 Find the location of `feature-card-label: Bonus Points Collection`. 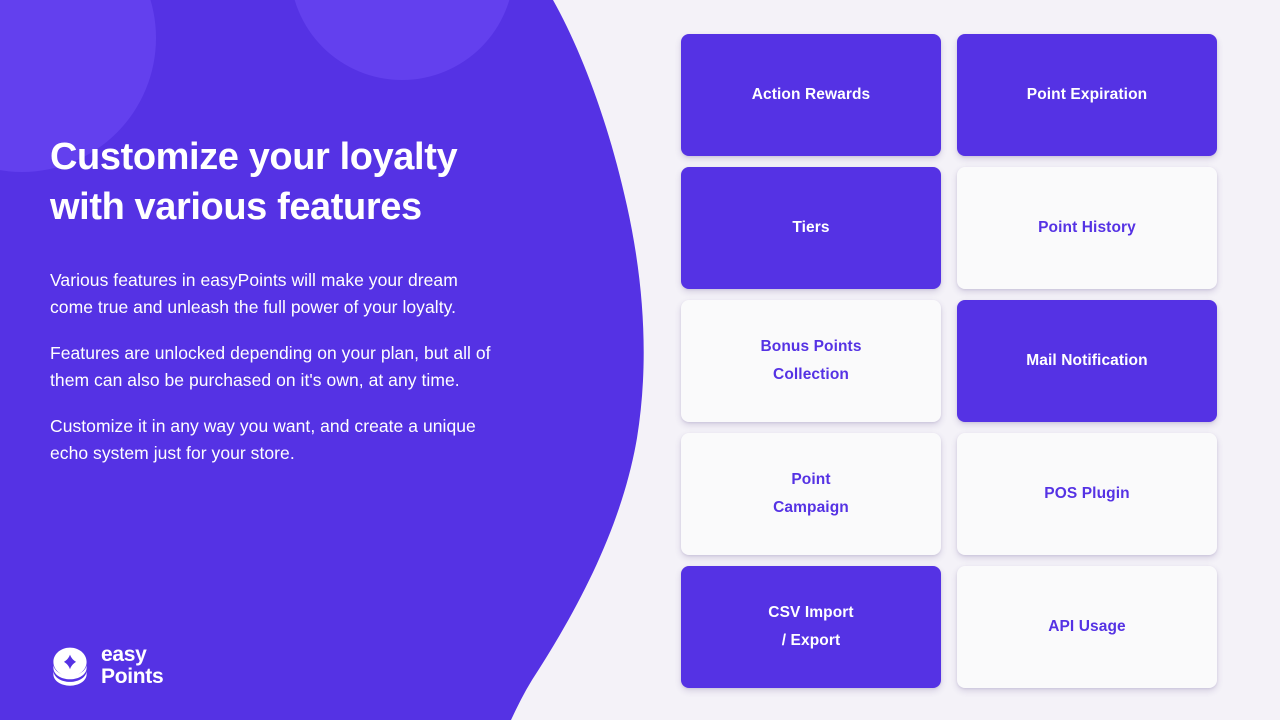

feature-card-label: Bonus Points Collection is located at coordinates (810, 361).